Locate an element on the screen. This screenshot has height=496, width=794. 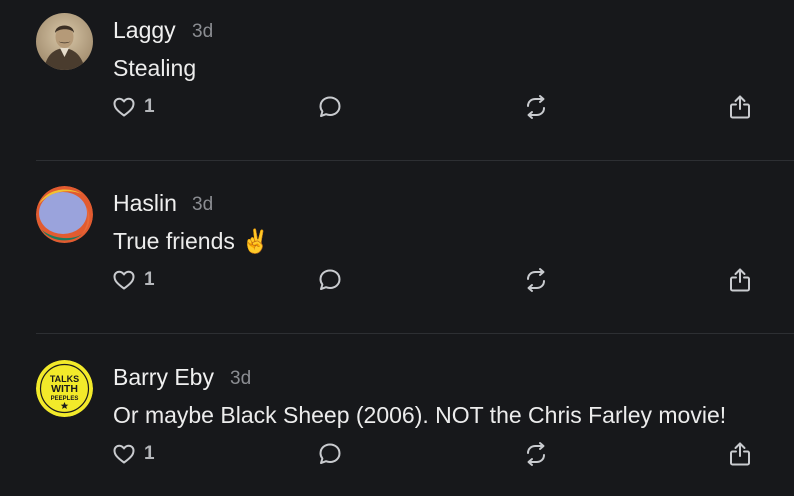
comment-text: Stealing is located at coordinates (155, 68).